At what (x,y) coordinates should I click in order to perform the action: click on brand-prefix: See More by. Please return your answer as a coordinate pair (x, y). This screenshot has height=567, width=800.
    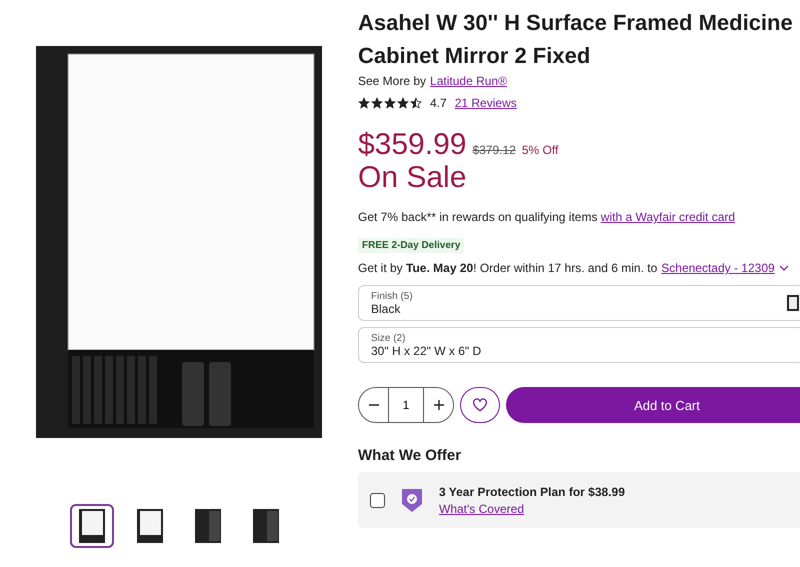
    Looking at the image, I should click on (392, 81).